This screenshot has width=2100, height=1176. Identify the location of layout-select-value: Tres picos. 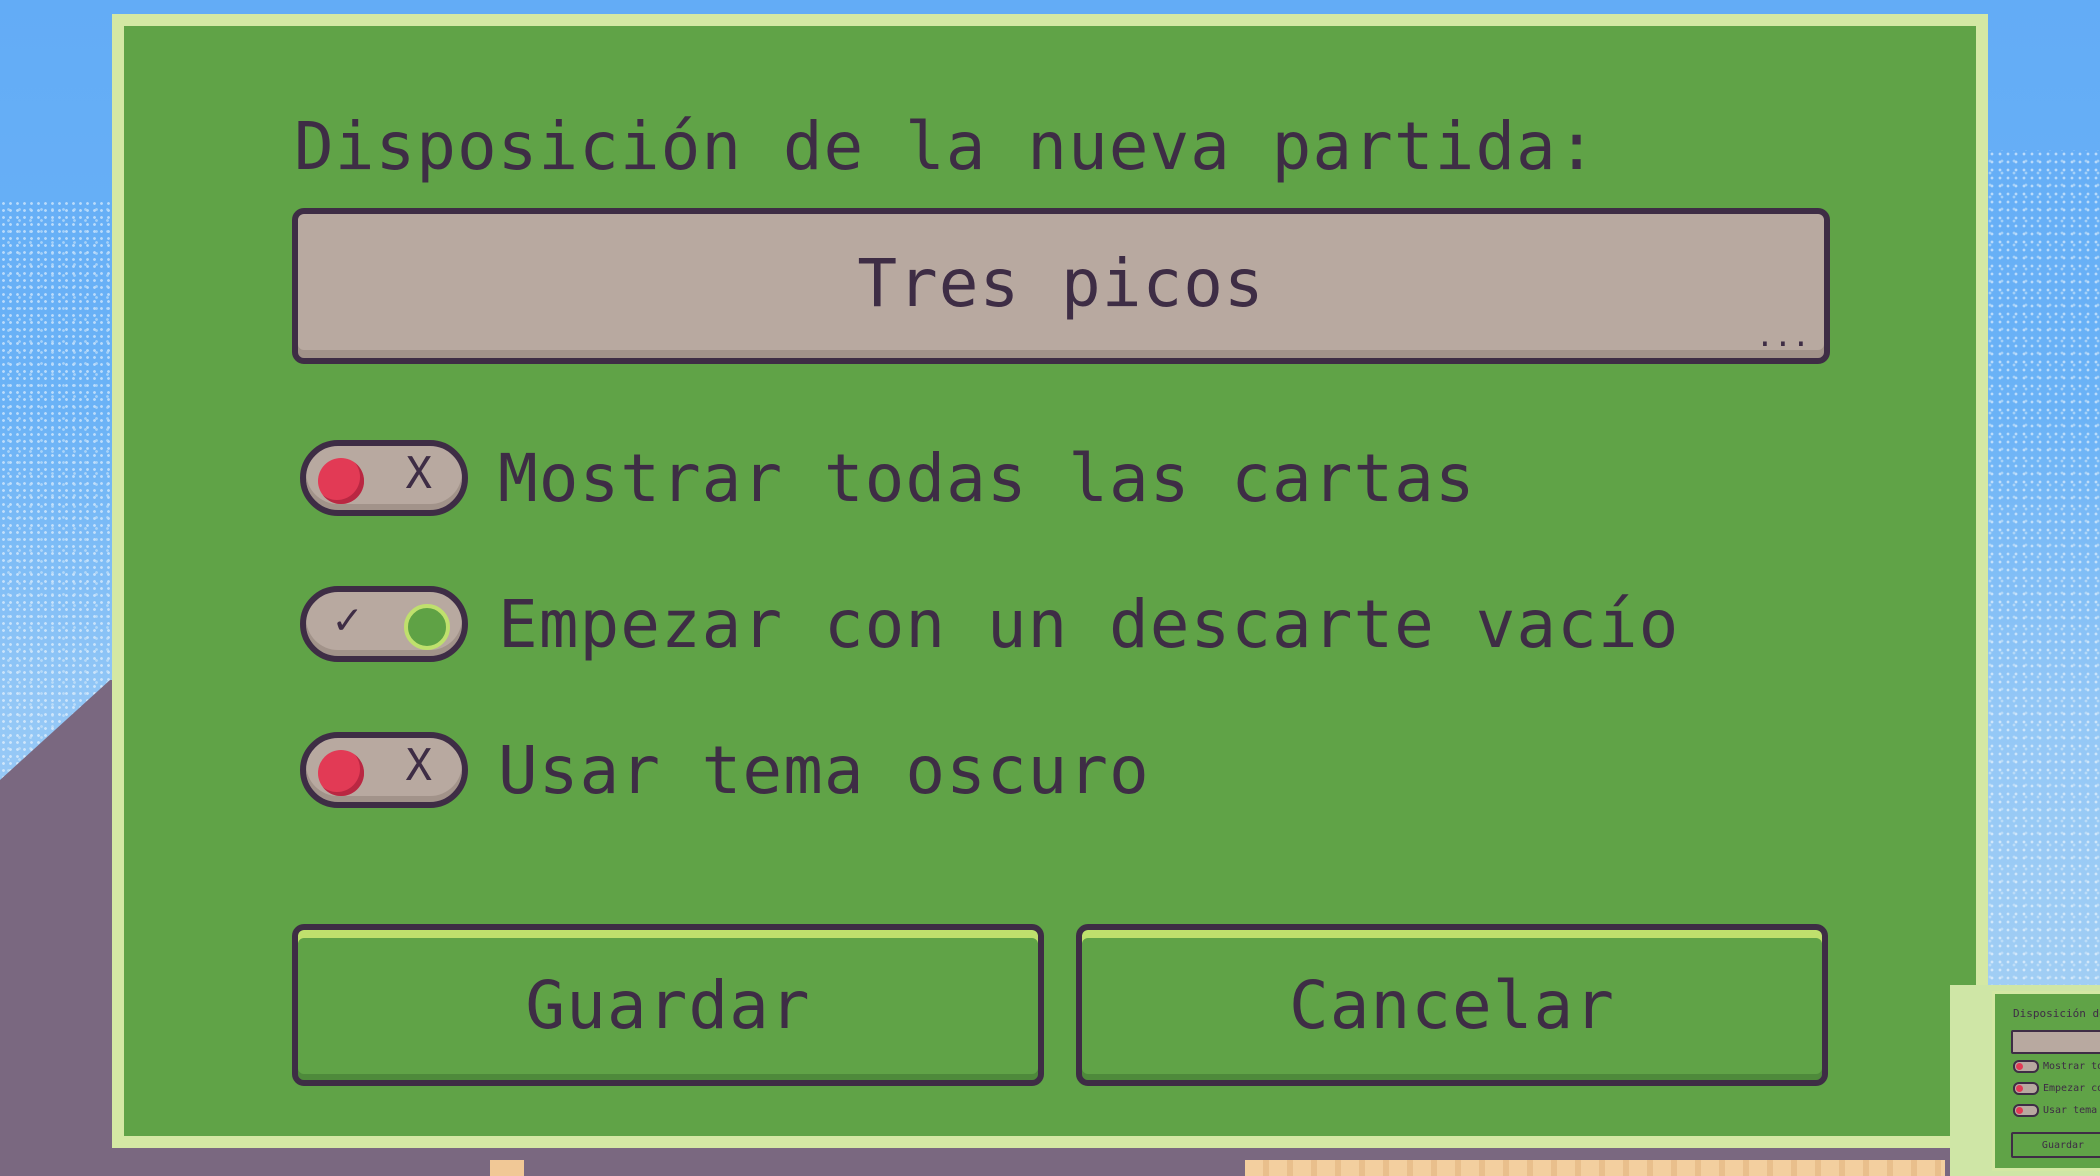
(1061, 283).